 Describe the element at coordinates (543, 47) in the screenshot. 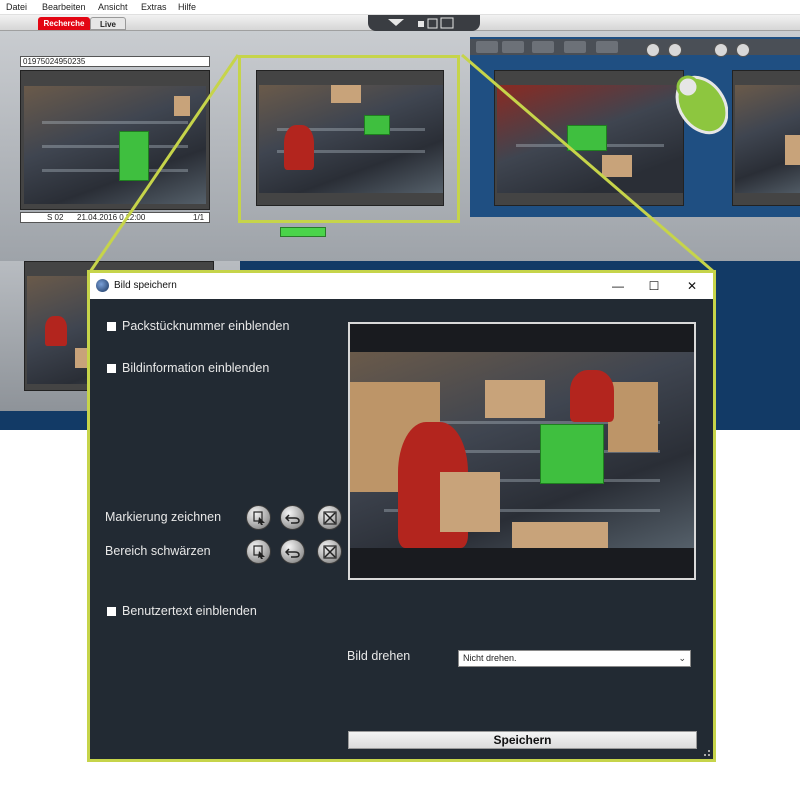

I see `view-box-icon` at that location.